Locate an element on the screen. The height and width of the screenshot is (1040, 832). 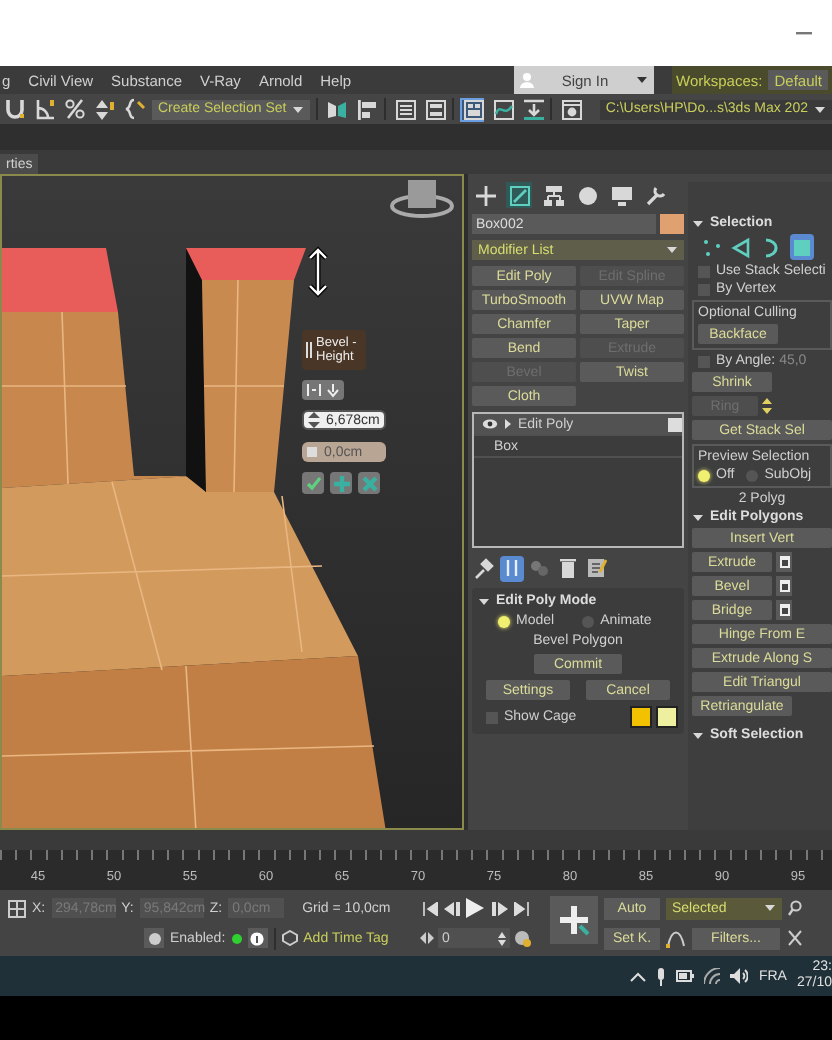
minimize-icon is located at coordinates (804, 33).